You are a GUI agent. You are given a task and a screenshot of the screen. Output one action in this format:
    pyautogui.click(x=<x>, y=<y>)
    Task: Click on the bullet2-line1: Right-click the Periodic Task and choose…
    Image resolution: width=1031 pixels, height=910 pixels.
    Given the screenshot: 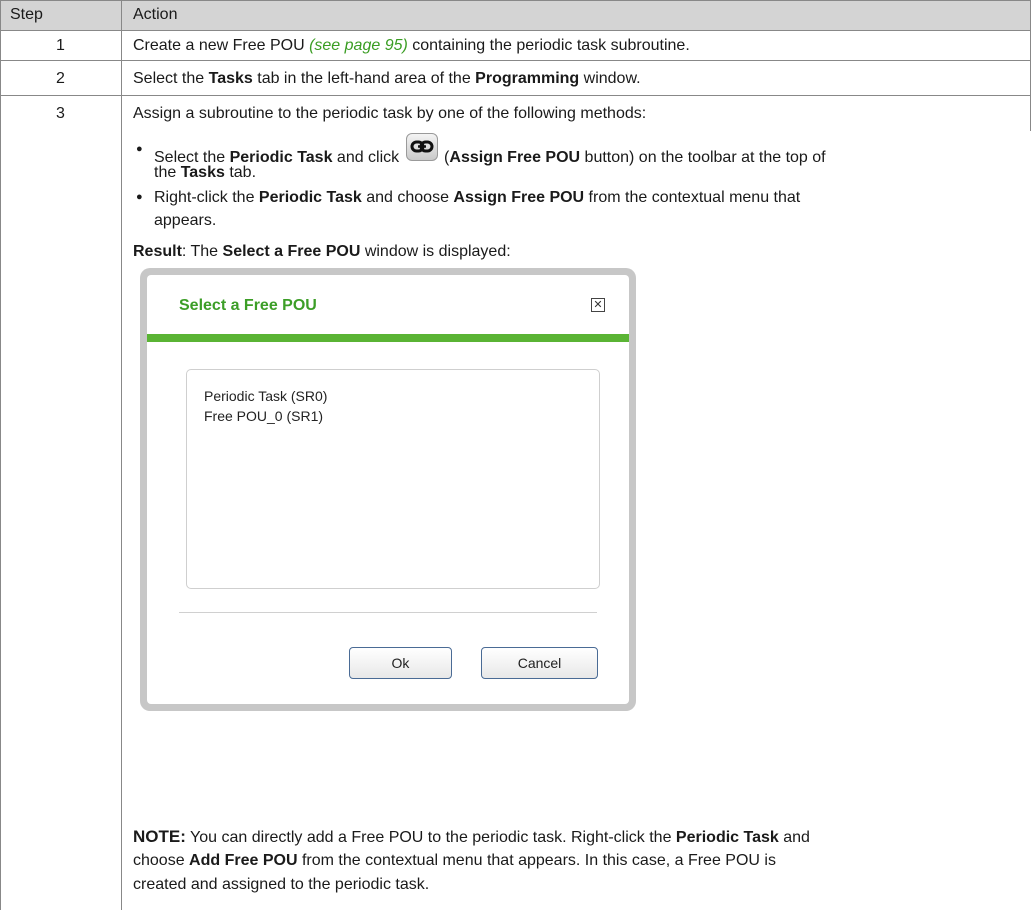 What is the action you would take?
    pyautogui.click(x=477, y=197)
    